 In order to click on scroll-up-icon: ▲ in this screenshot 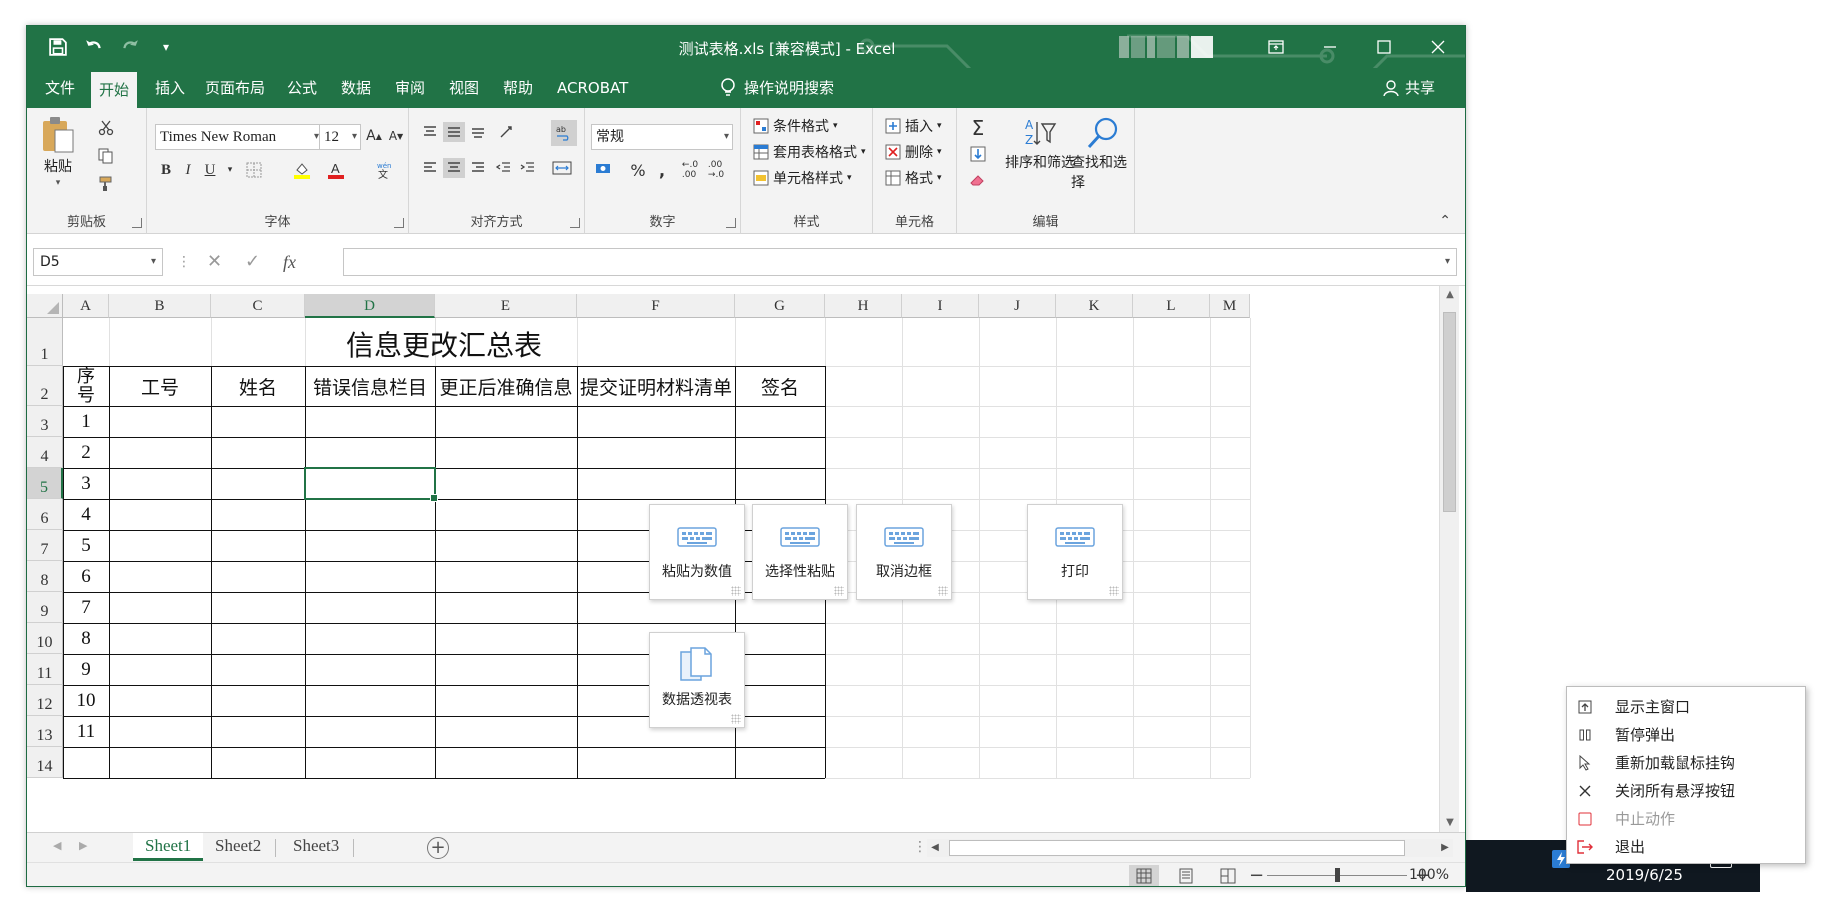, I will do `click(1450, 295)`.